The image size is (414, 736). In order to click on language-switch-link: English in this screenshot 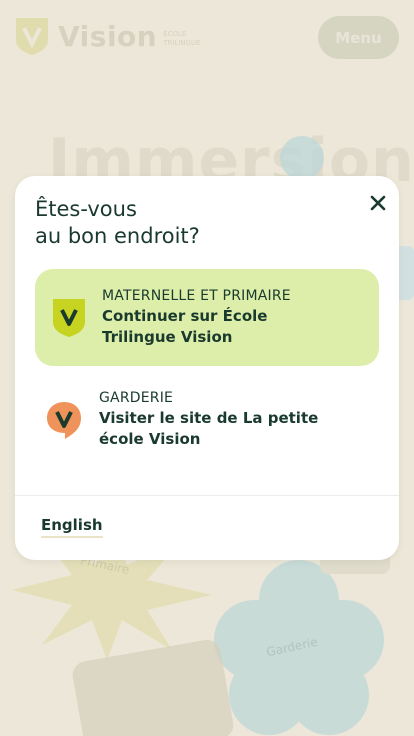, I will do `click(72, 527)`.